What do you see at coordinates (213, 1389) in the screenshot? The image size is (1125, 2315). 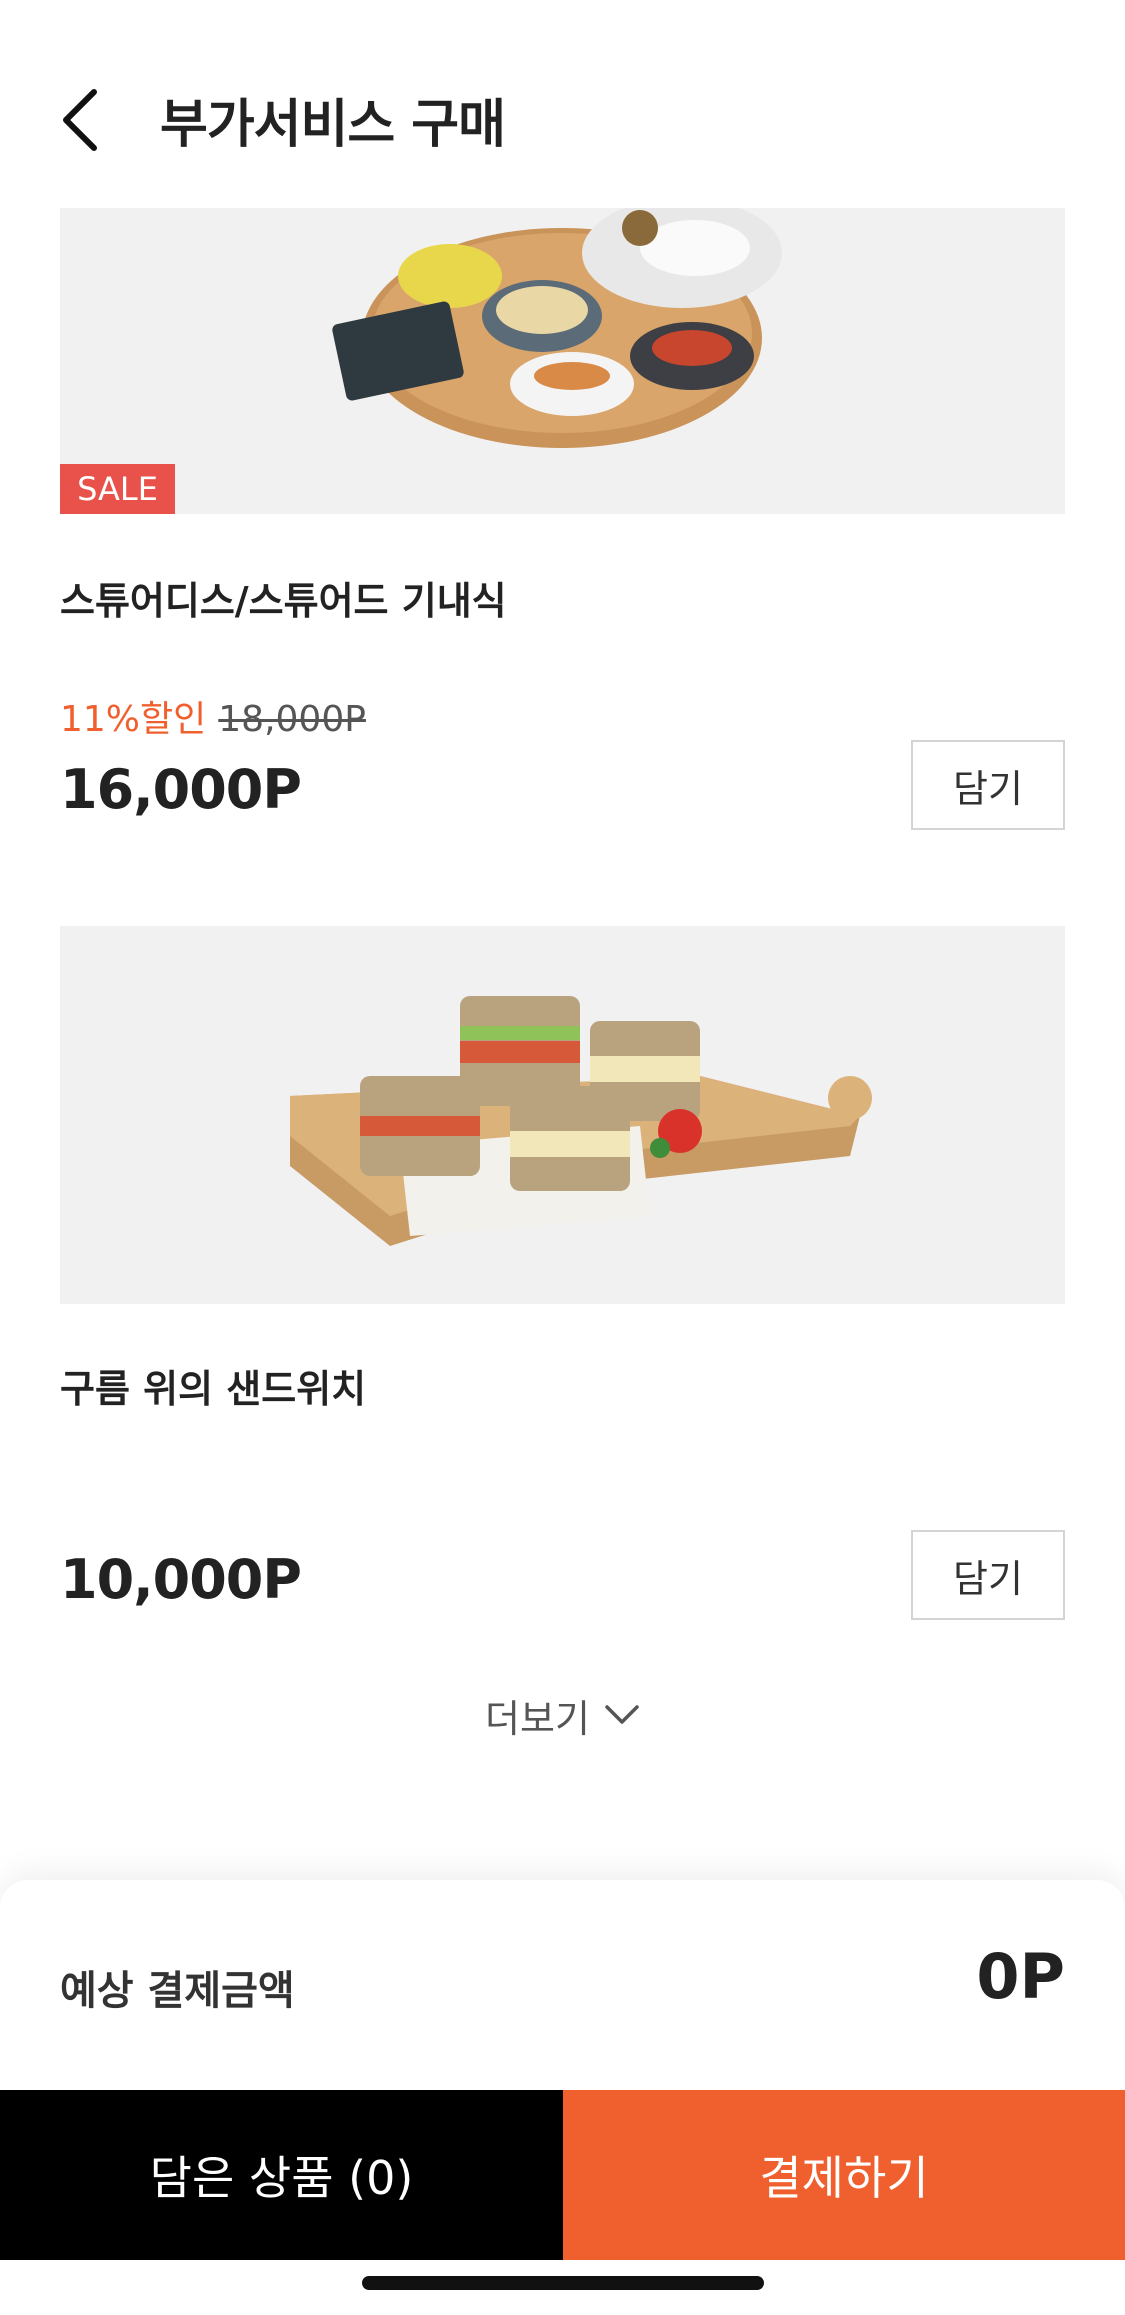 I see `product-name-sandwich: 구름 위의 샌드위치` at bounding box center [213, 1389].